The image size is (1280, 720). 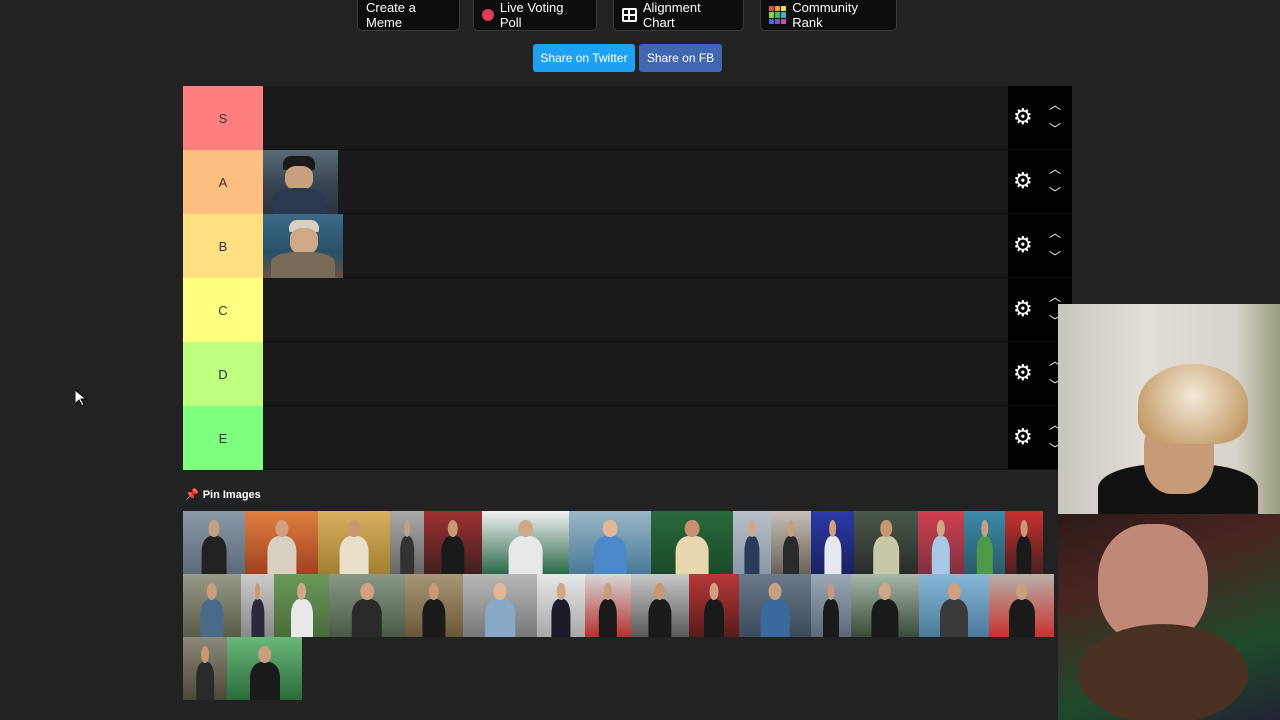 I want to click on alignment-chart-button: Alignment Chart, so click(x=678, y=15).